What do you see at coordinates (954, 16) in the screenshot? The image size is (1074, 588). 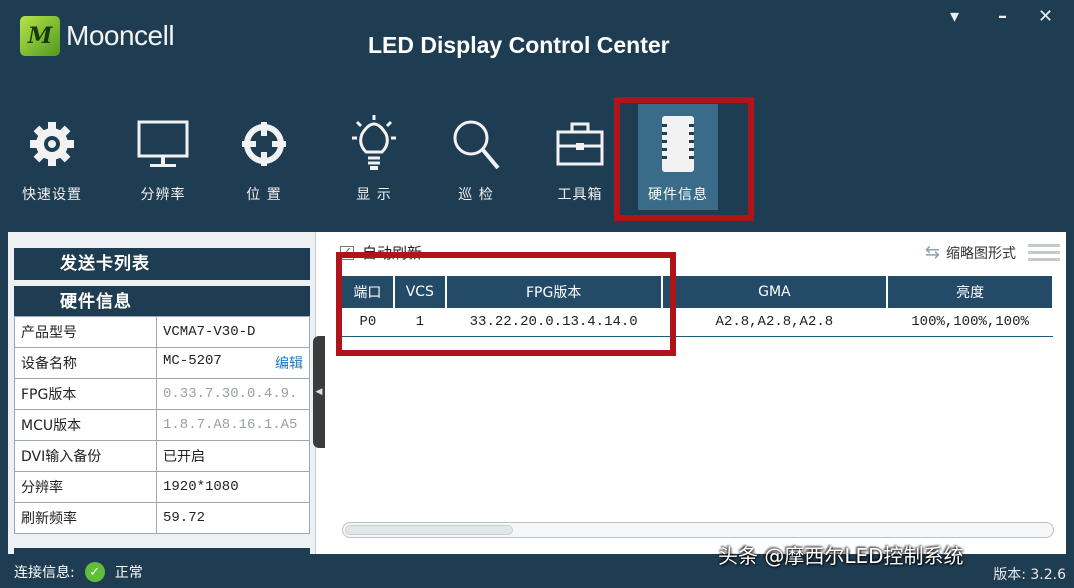 I see `menu-dropdown-button: ▾` at bounding box center [954, 16].